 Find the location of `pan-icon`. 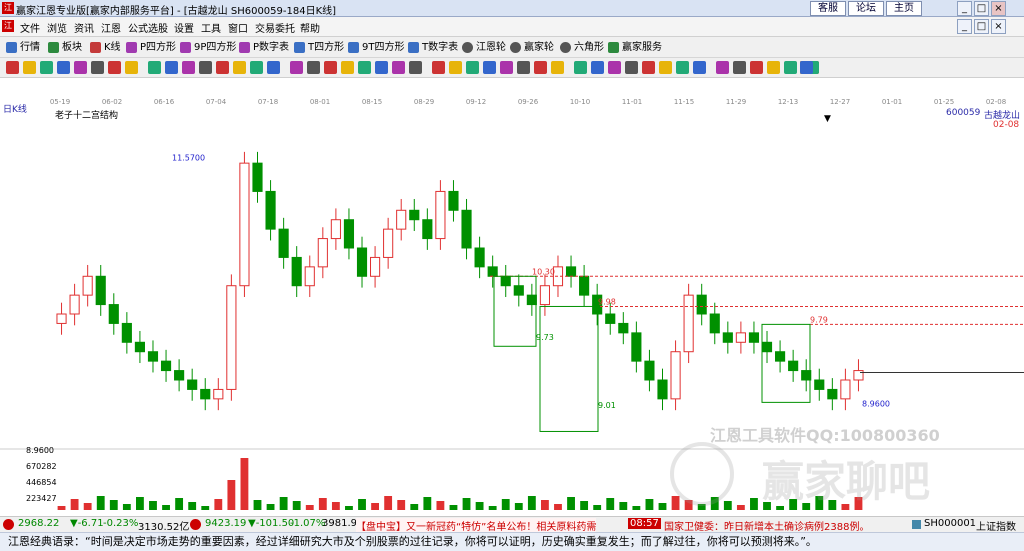

pan-icon is located at coordinates (398, 67).